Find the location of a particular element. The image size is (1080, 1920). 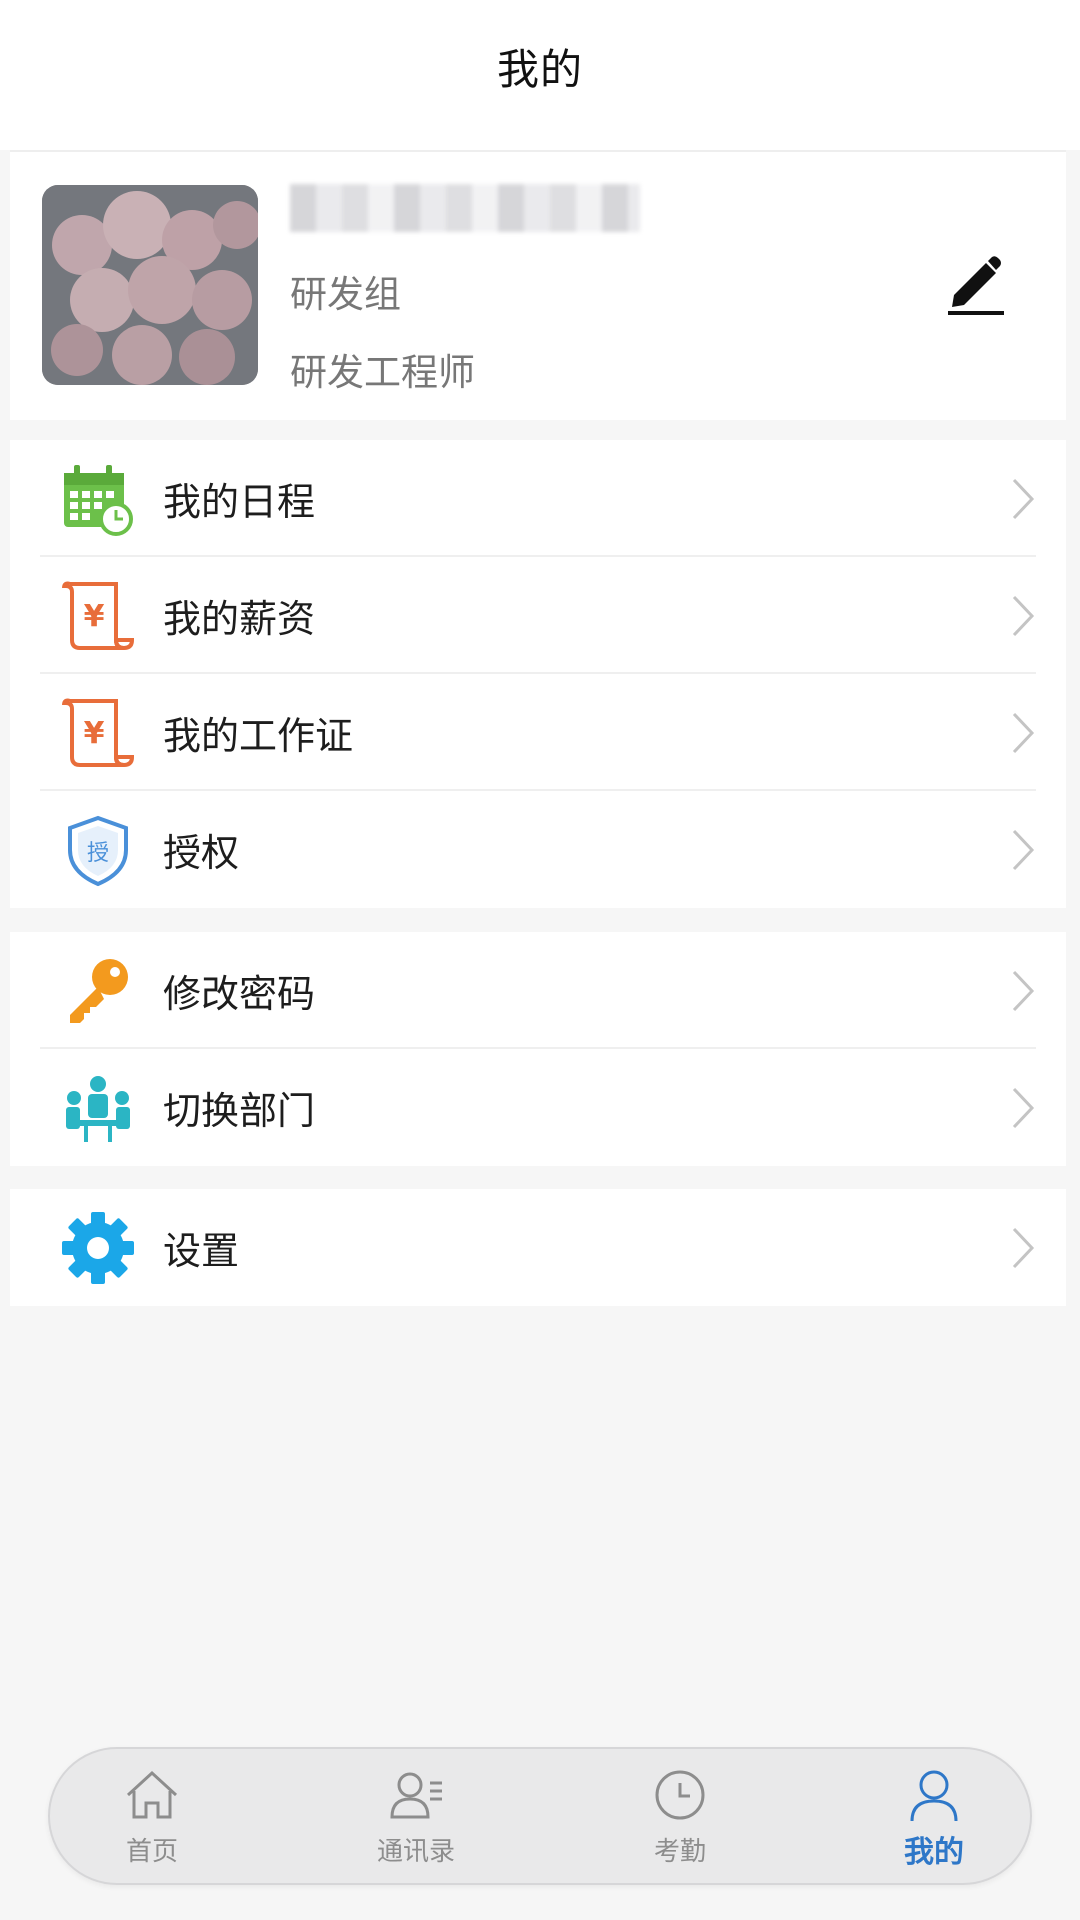

edit-profile-button is located at coordinates (975, 282).